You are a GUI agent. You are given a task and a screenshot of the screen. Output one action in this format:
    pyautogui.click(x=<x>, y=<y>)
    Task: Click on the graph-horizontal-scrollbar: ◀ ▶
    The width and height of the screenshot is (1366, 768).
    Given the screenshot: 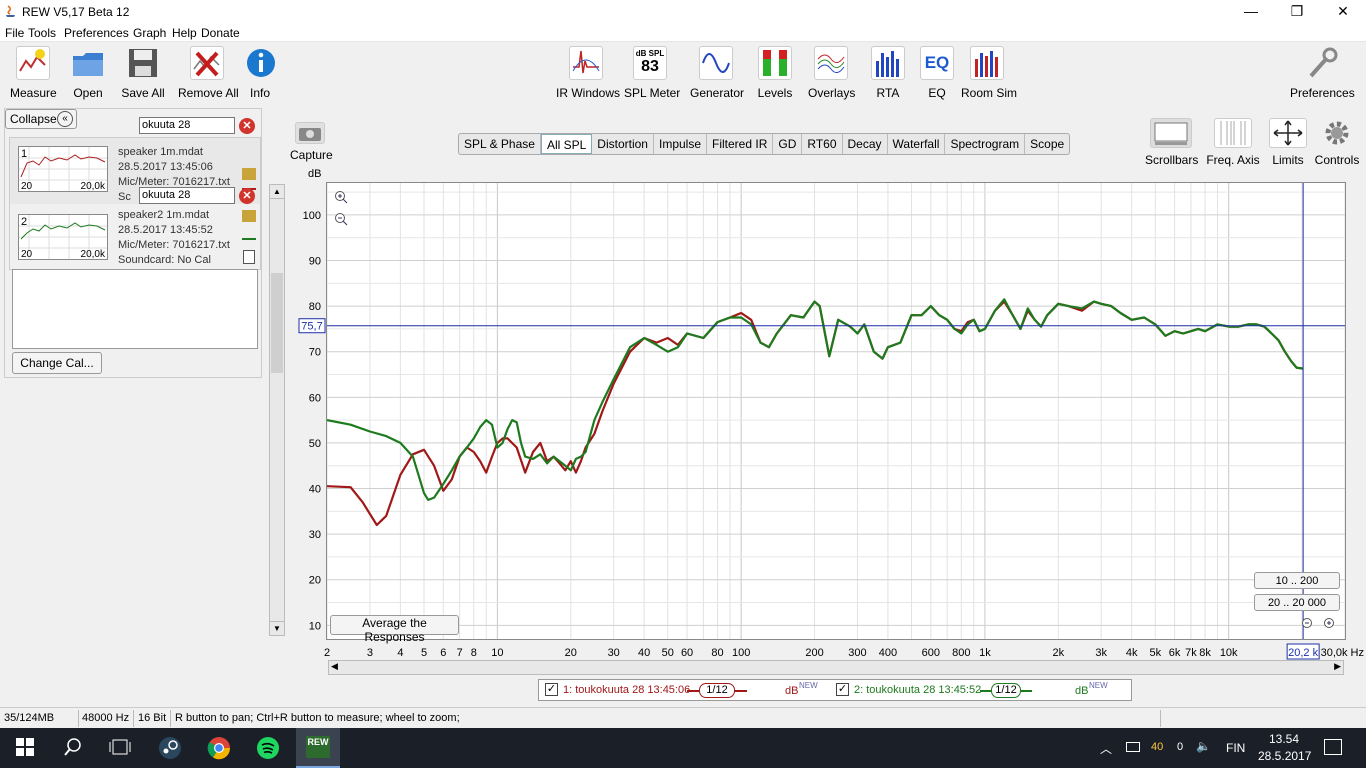 What is the action you would take?
    pyautogui.click(x=836, y=667)
    